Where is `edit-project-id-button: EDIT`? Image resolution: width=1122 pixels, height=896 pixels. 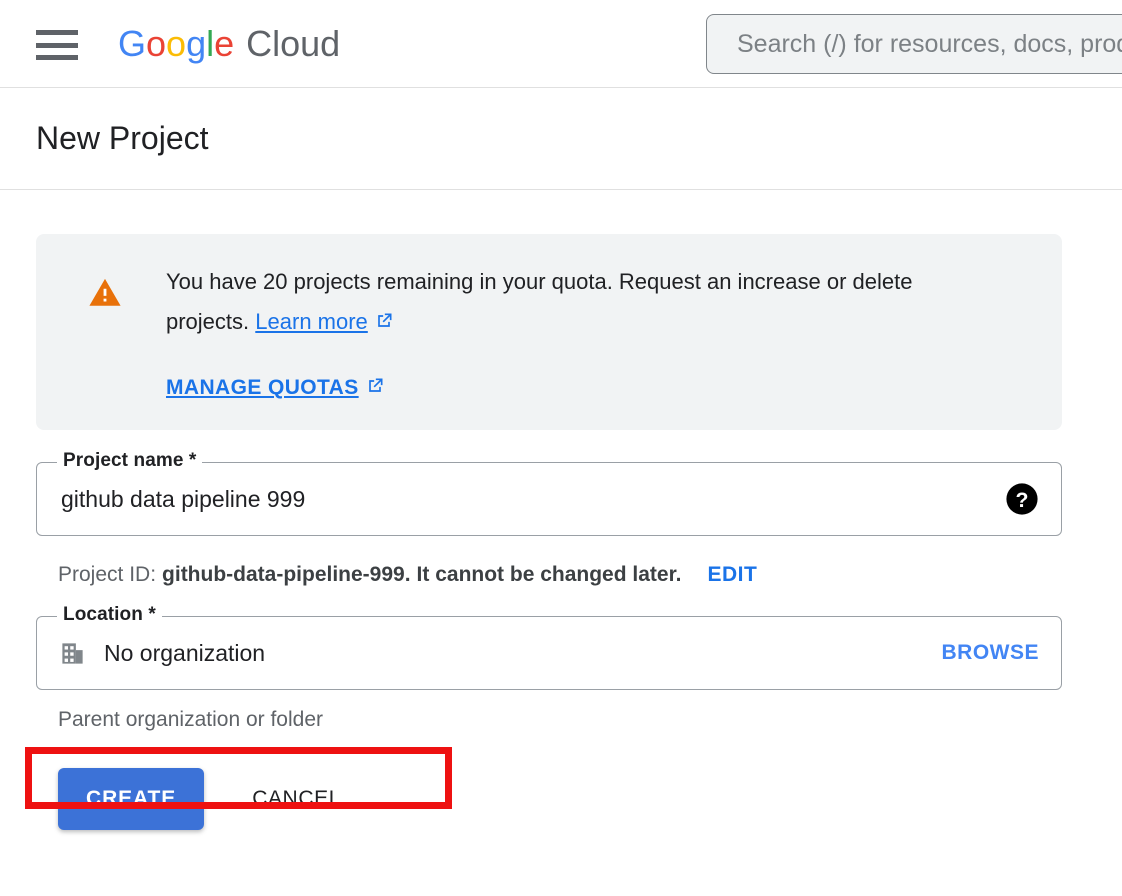 edit-project-id-button: EDIT is located at coordinates (732, 575).